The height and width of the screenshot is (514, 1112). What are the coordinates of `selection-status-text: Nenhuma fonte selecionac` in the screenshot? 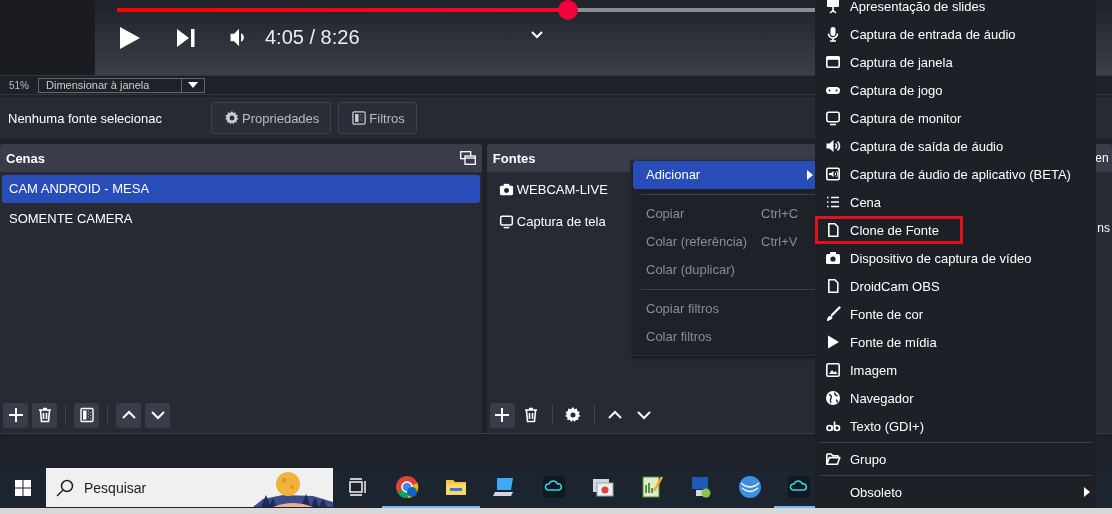 It's located at (85, 118).